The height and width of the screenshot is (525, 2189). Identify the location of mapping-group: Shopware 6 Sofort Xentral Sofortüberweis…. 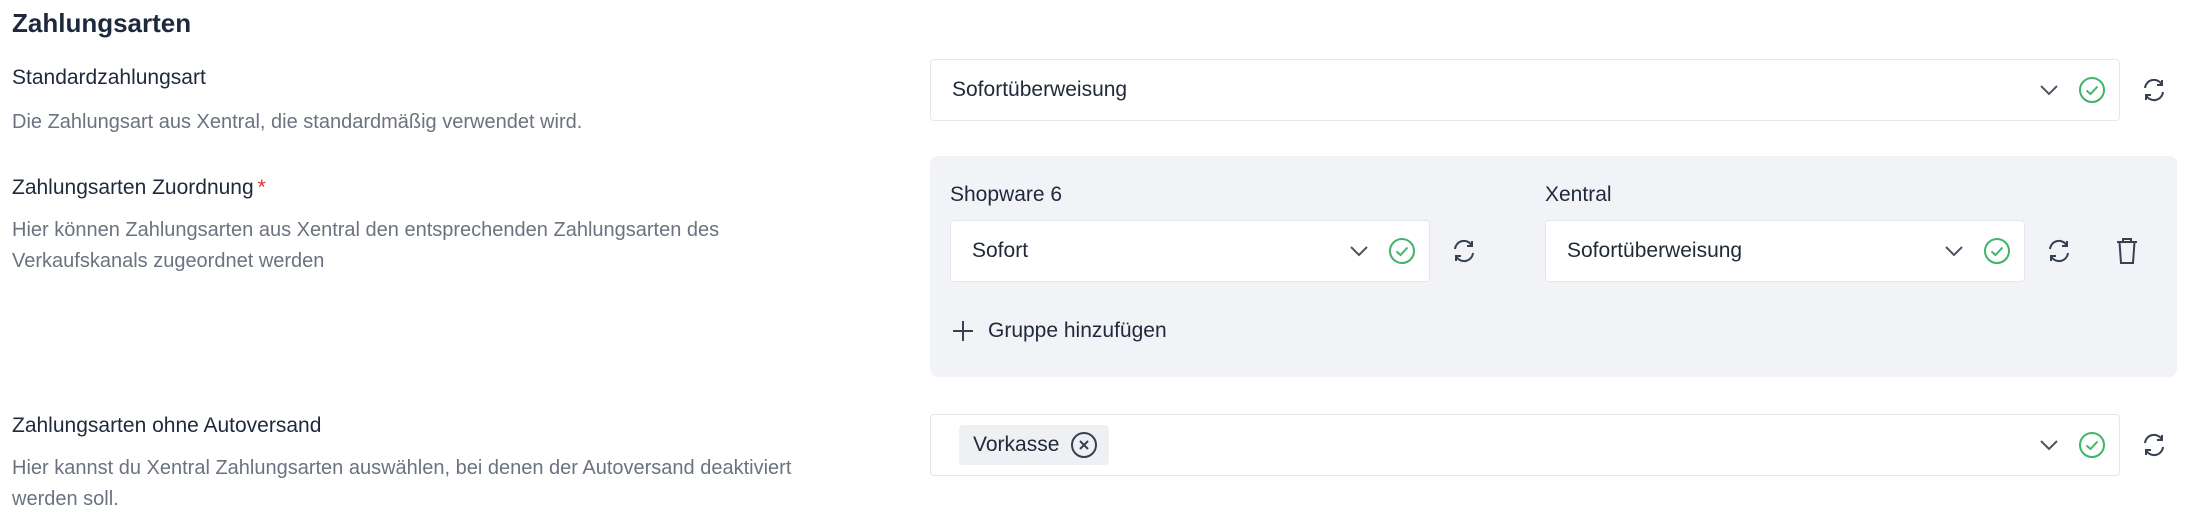
(1553, 232).